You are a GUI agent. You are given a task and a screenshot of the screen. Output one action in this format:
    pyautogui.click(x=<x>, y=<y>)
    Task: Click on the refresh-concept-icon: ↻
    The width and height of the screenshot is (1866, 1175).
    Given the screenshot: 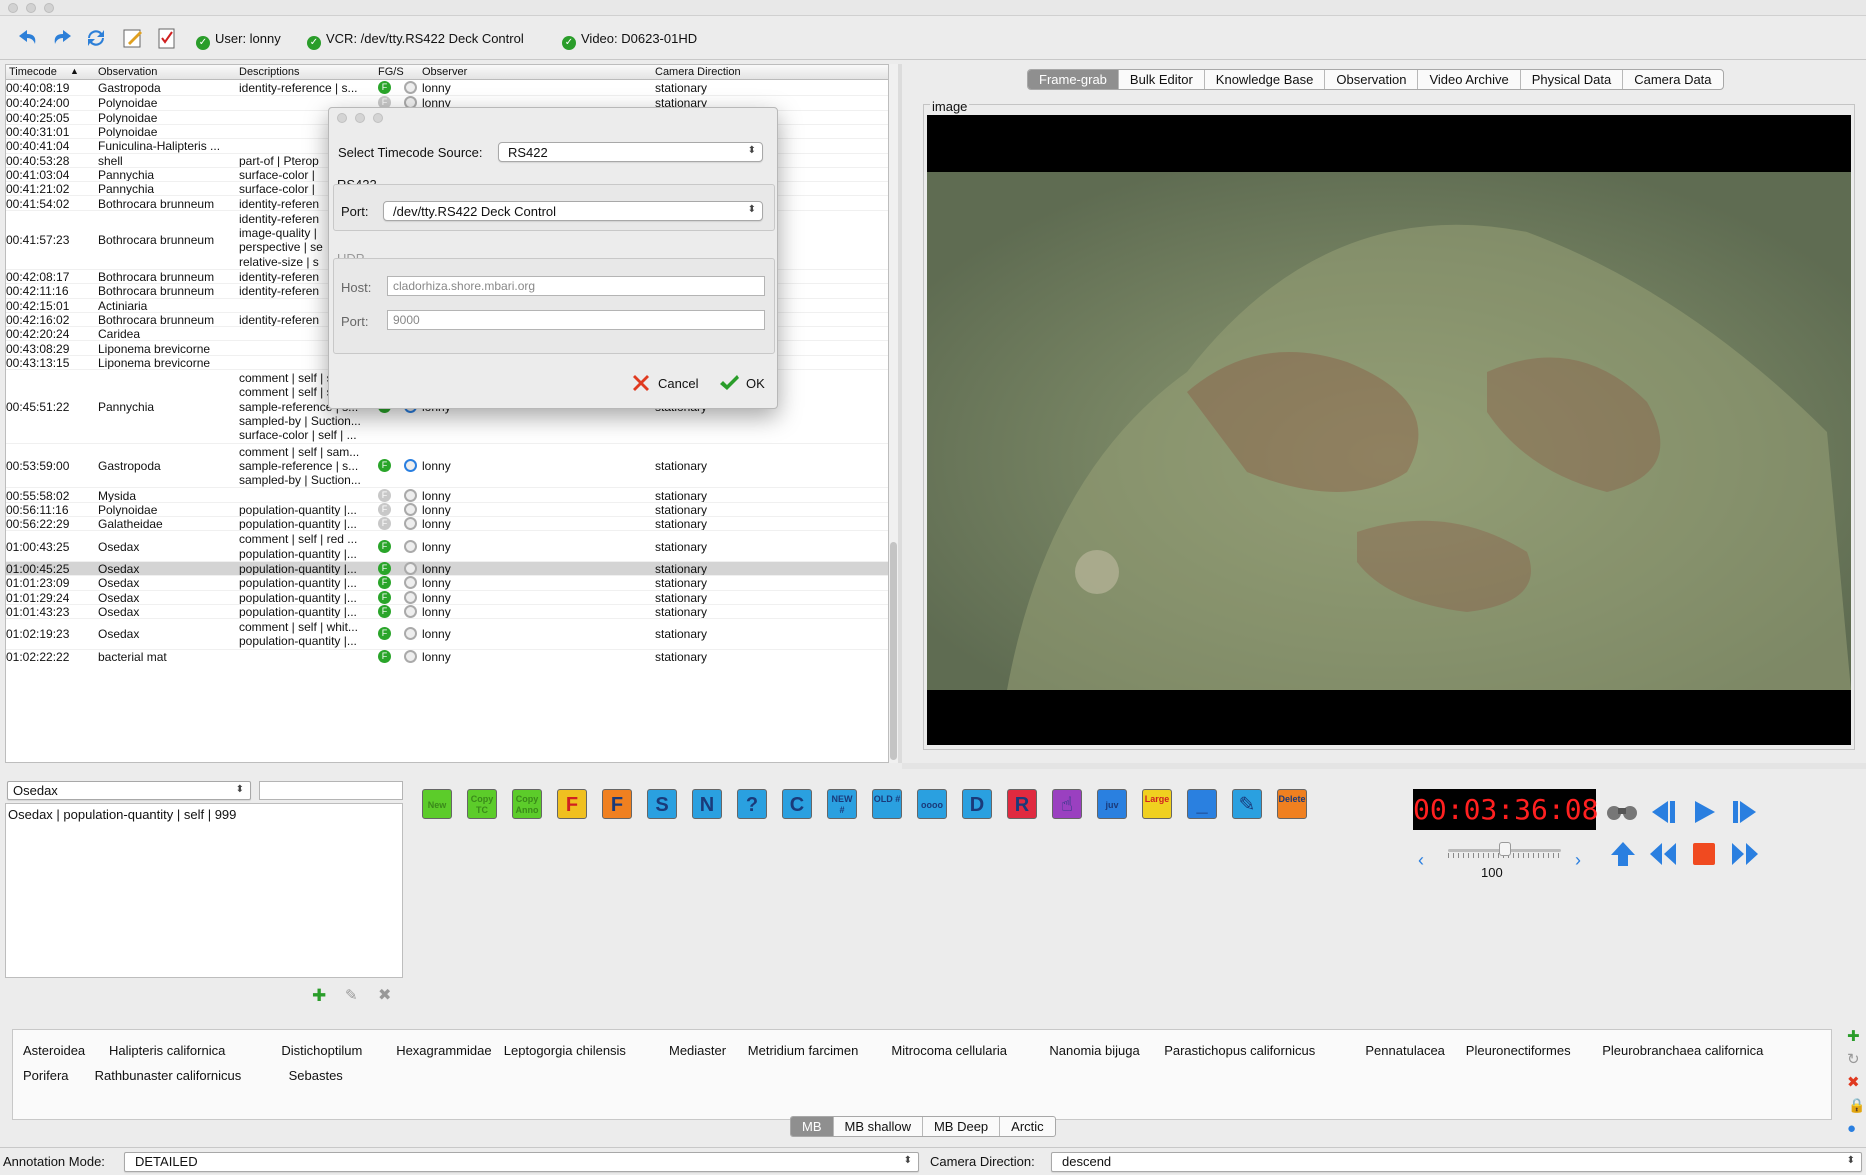 What is the action you would take?
    pyautogui.click(x=1853, y=1059)
    